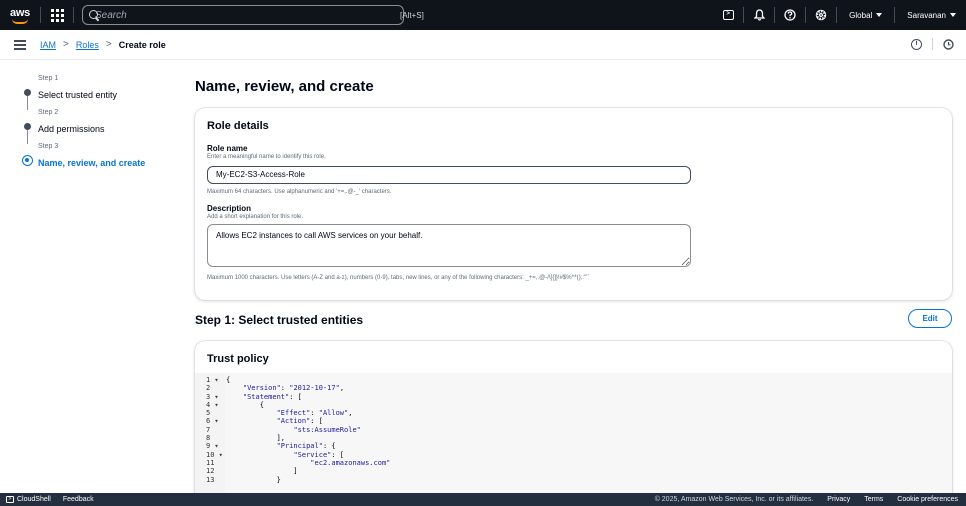  What do you see at coordinates (78, 95) in the screenshot?
I see `step-name: Select trusted entity` at bounding box center [78, 95].